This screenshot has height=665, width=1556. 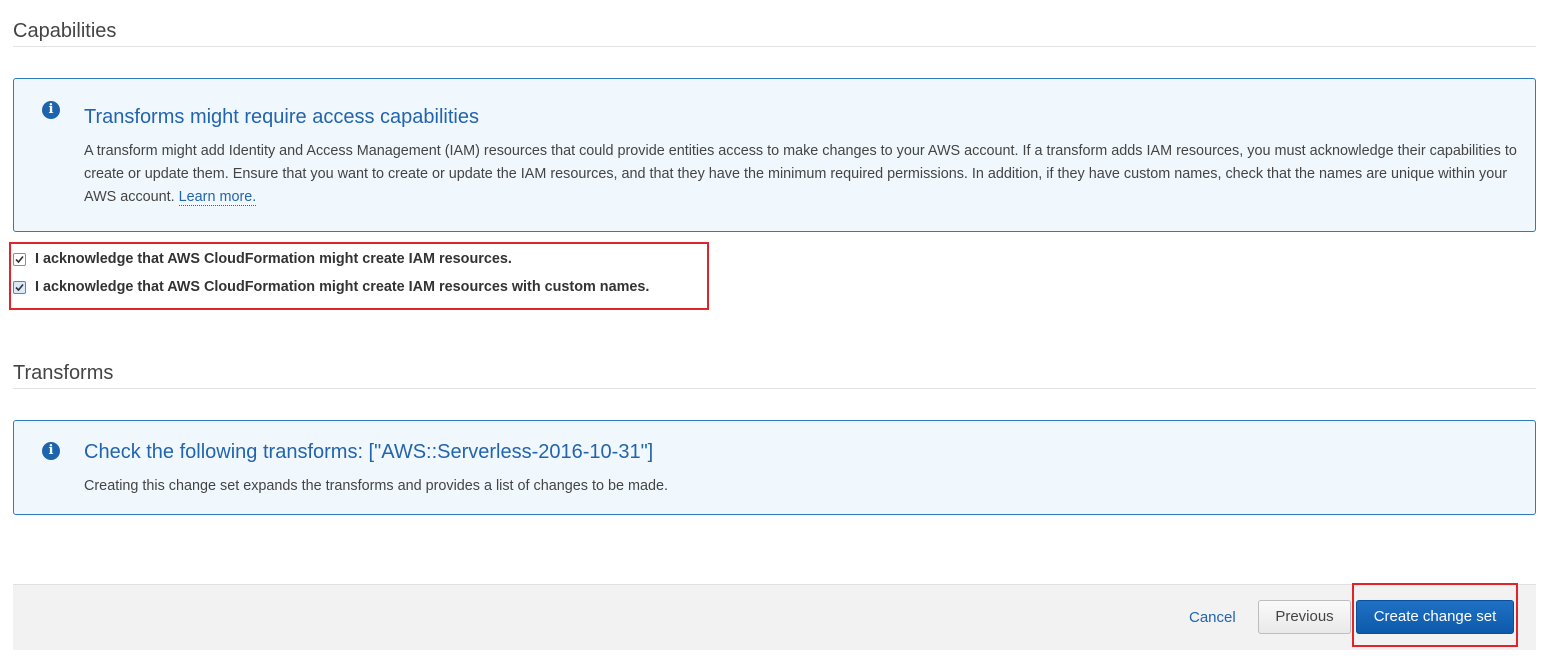 What do you see at coordinates (1435, 615) in the screenshot?
I see `create-button-highlight` at bounding box center [1435, 615].